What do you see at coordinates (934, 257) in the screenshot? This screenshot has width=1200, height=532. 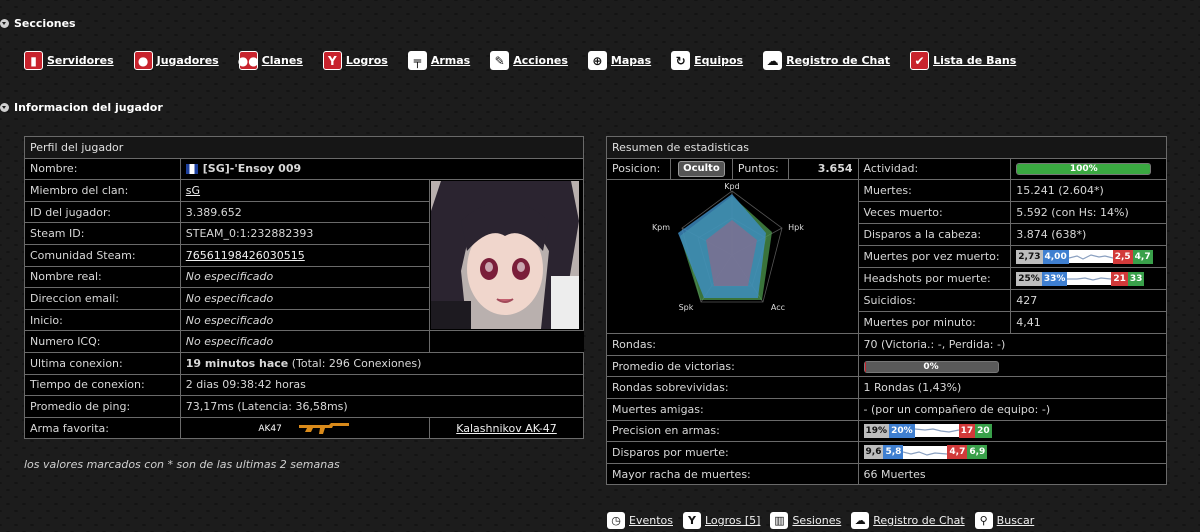 I see `kpd-label: Muertes por vez muerto:` at bounding box center [934, 257].